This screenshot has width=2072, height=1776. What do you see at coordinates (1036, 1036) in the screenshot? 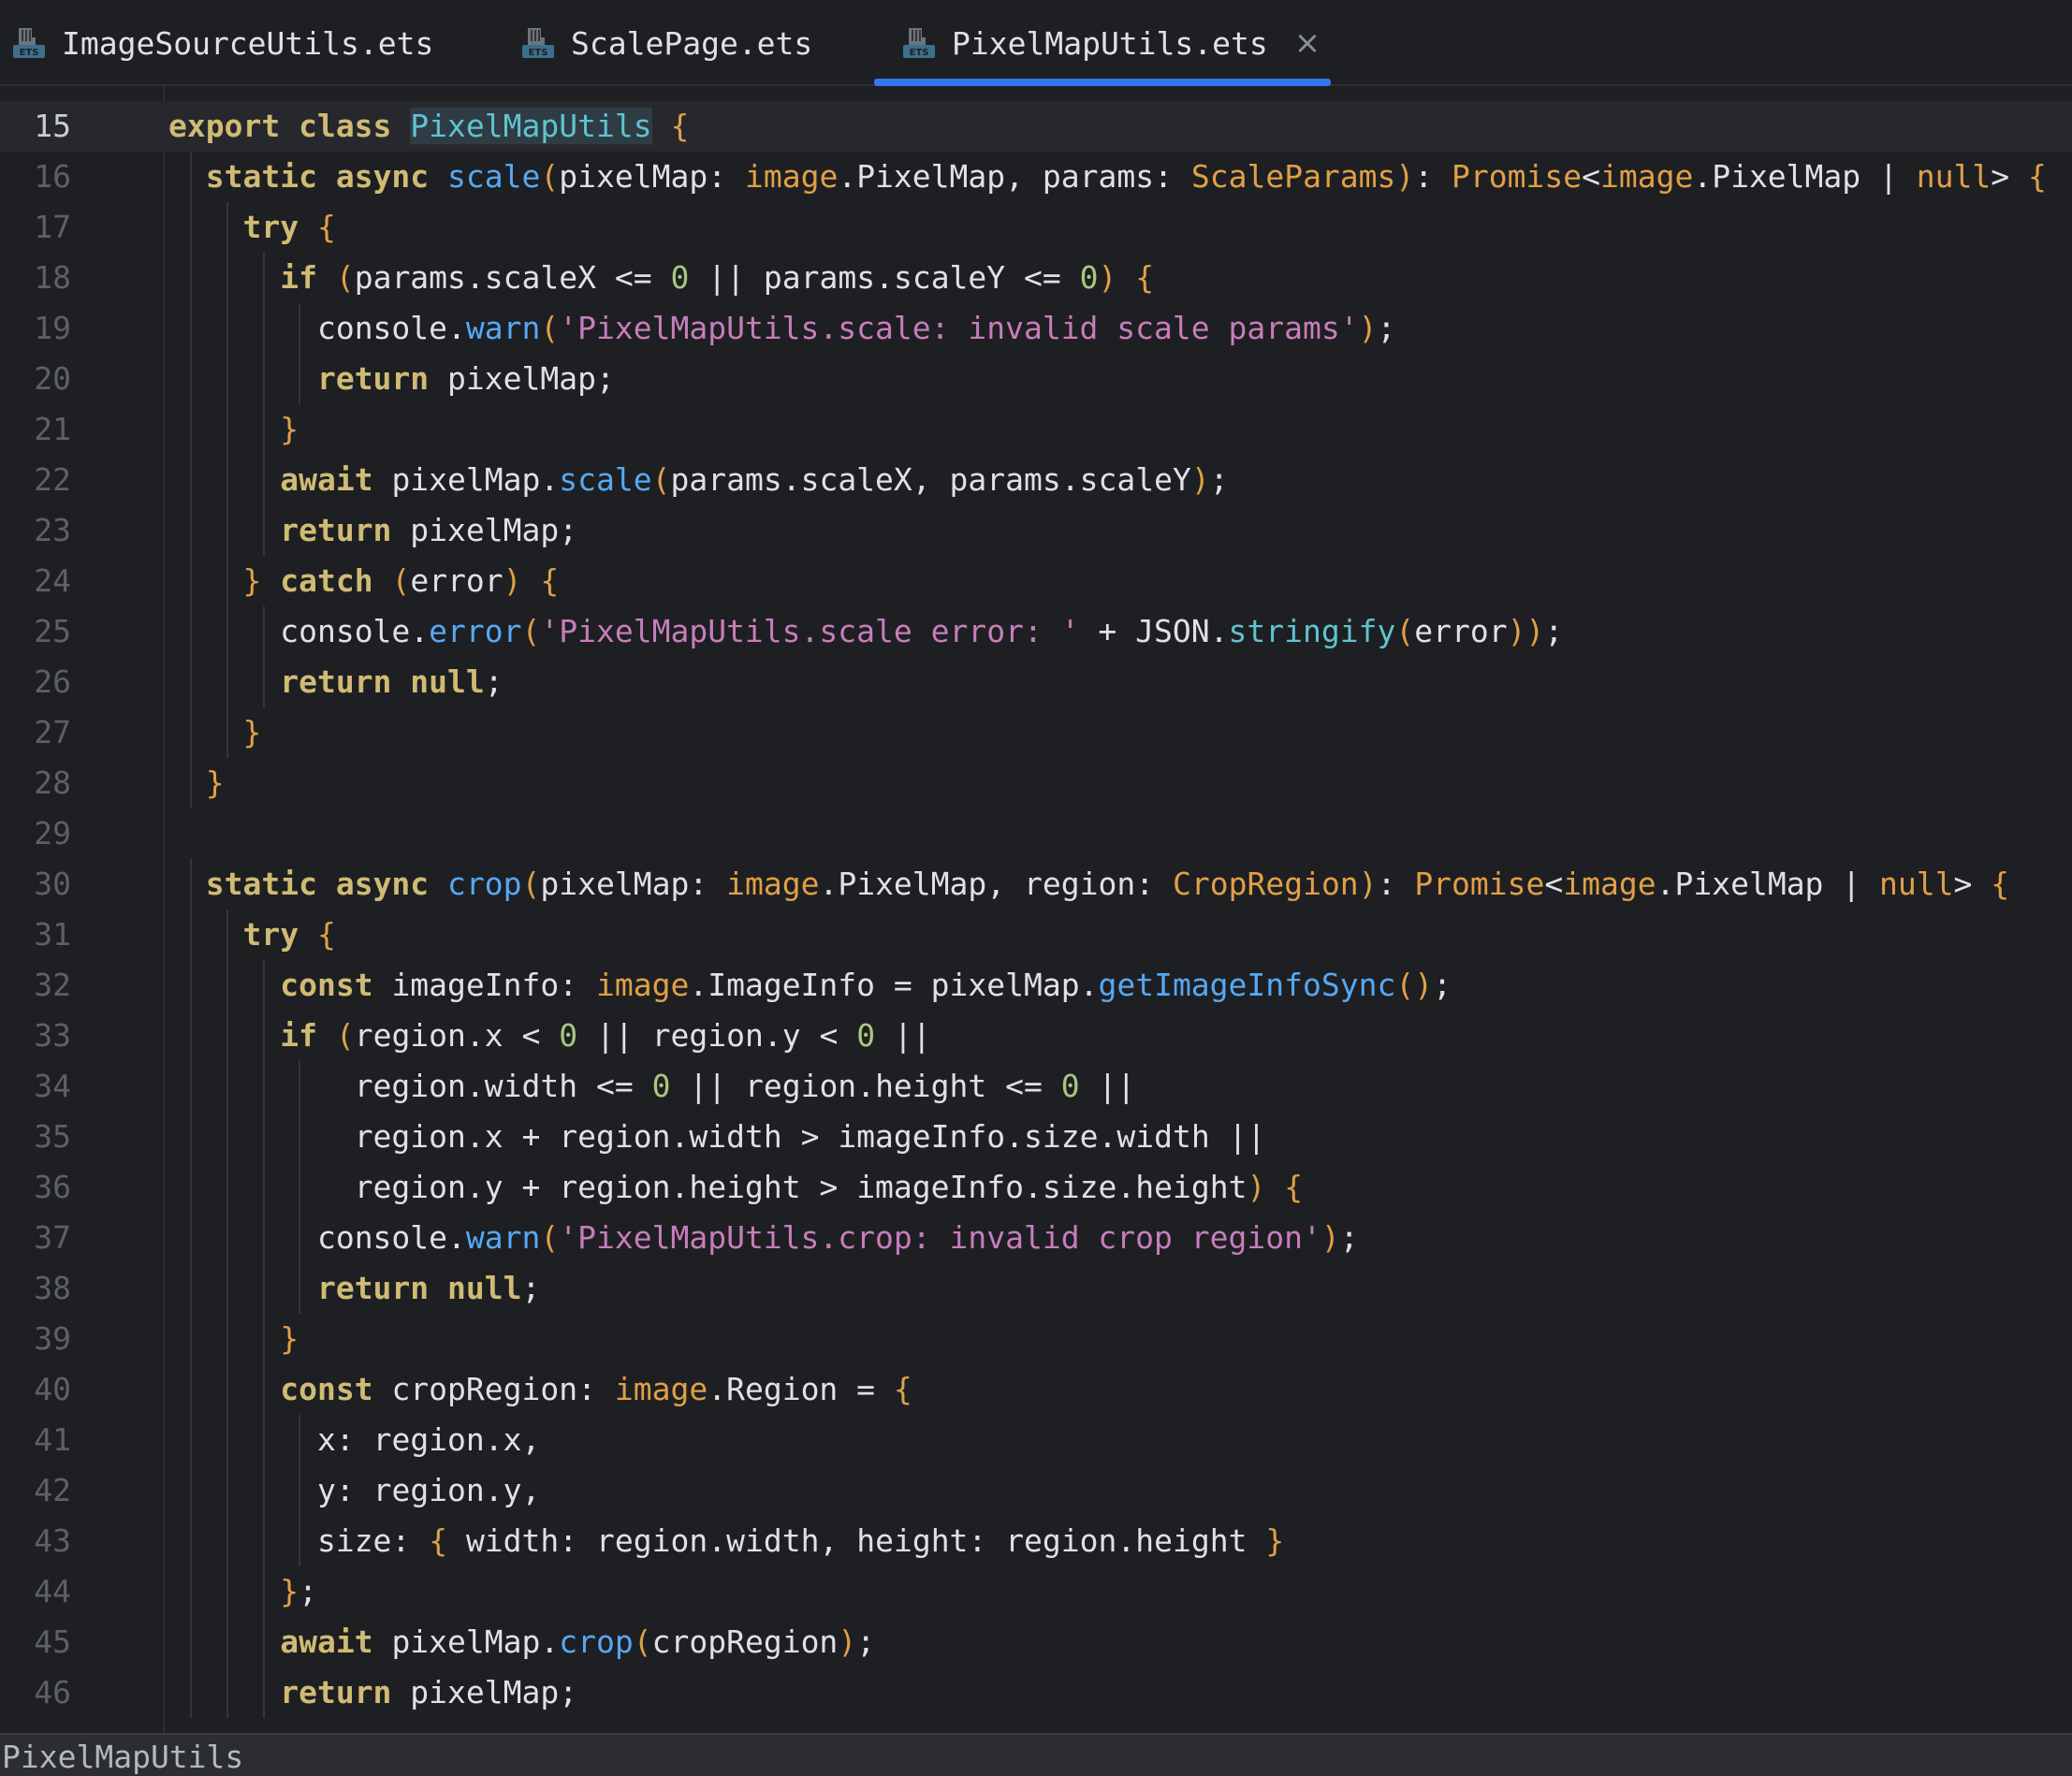
I see `code-line: 33 if (region.x < 0 || region.y < 0 ||` at bounding box center [1036, 1036].